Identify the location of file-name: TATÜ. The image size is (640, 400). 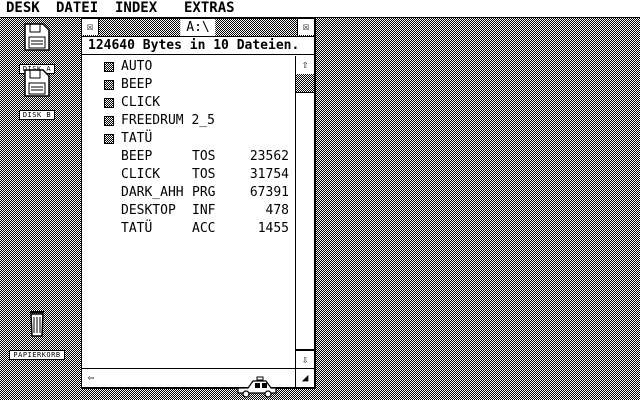
(137, 228).